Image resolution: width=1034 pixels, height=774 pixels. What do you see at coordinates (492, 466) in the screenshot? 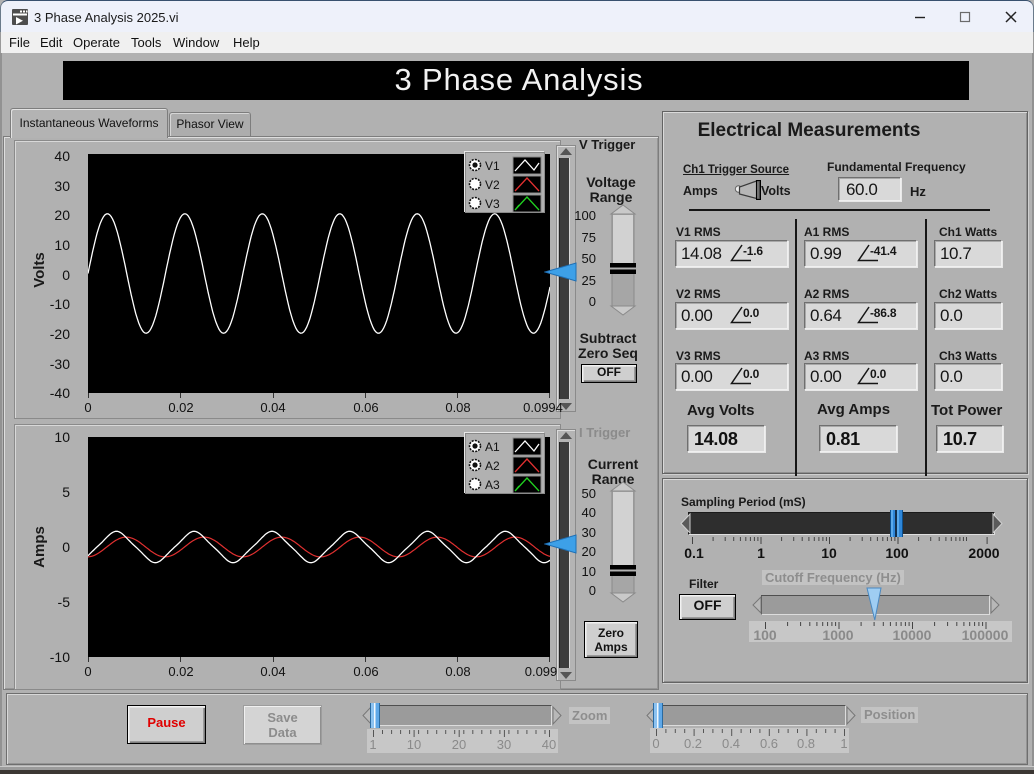
I see `svg-text: A2` at bounding box center [492, 466].